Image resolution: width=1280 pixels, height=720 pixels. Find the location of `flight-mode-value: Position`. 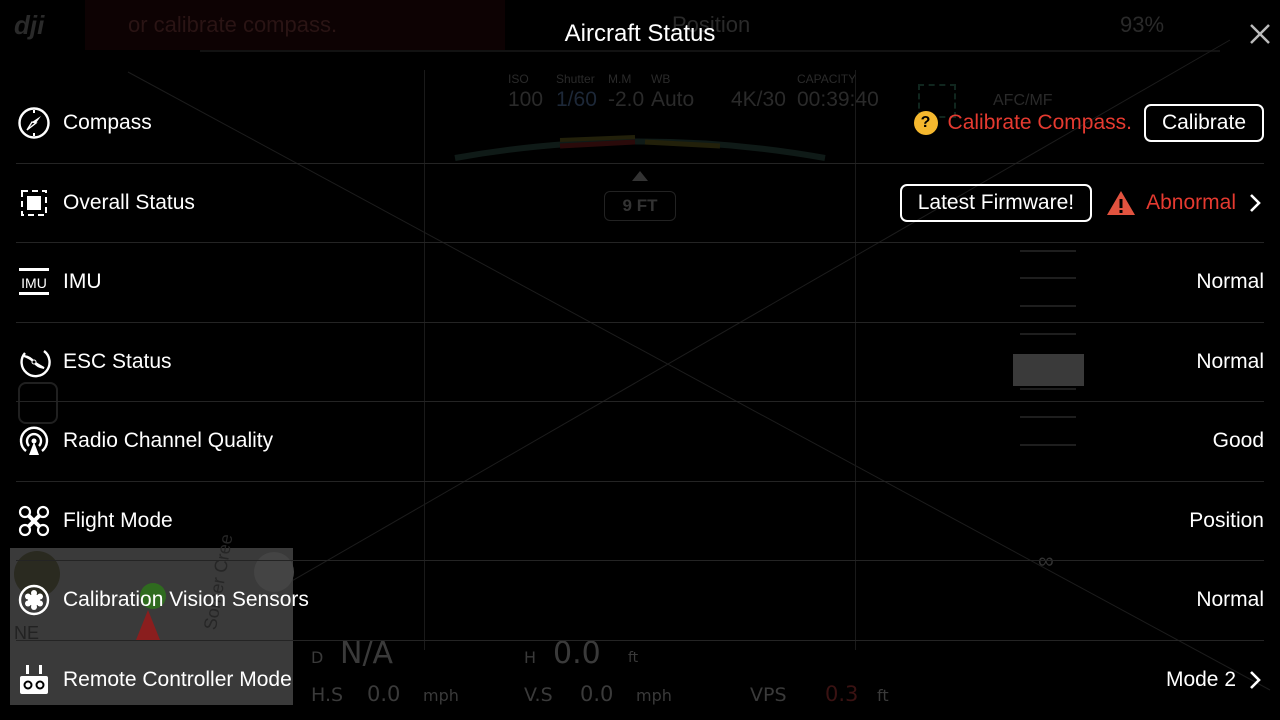

flight-mode-value: Position is located at coordinates (1226, 520).